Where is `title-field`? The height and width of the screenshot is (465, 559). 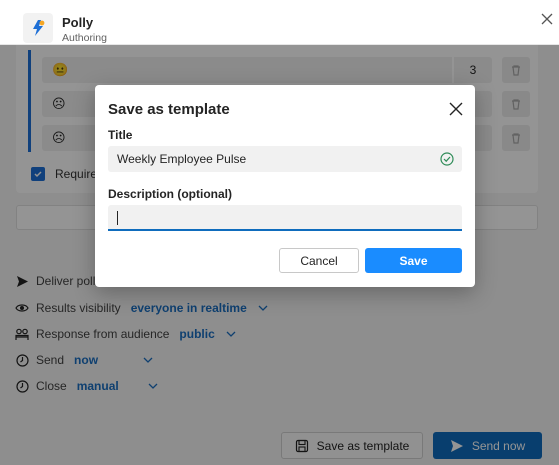
title-field is located at coordinates (285, 159).